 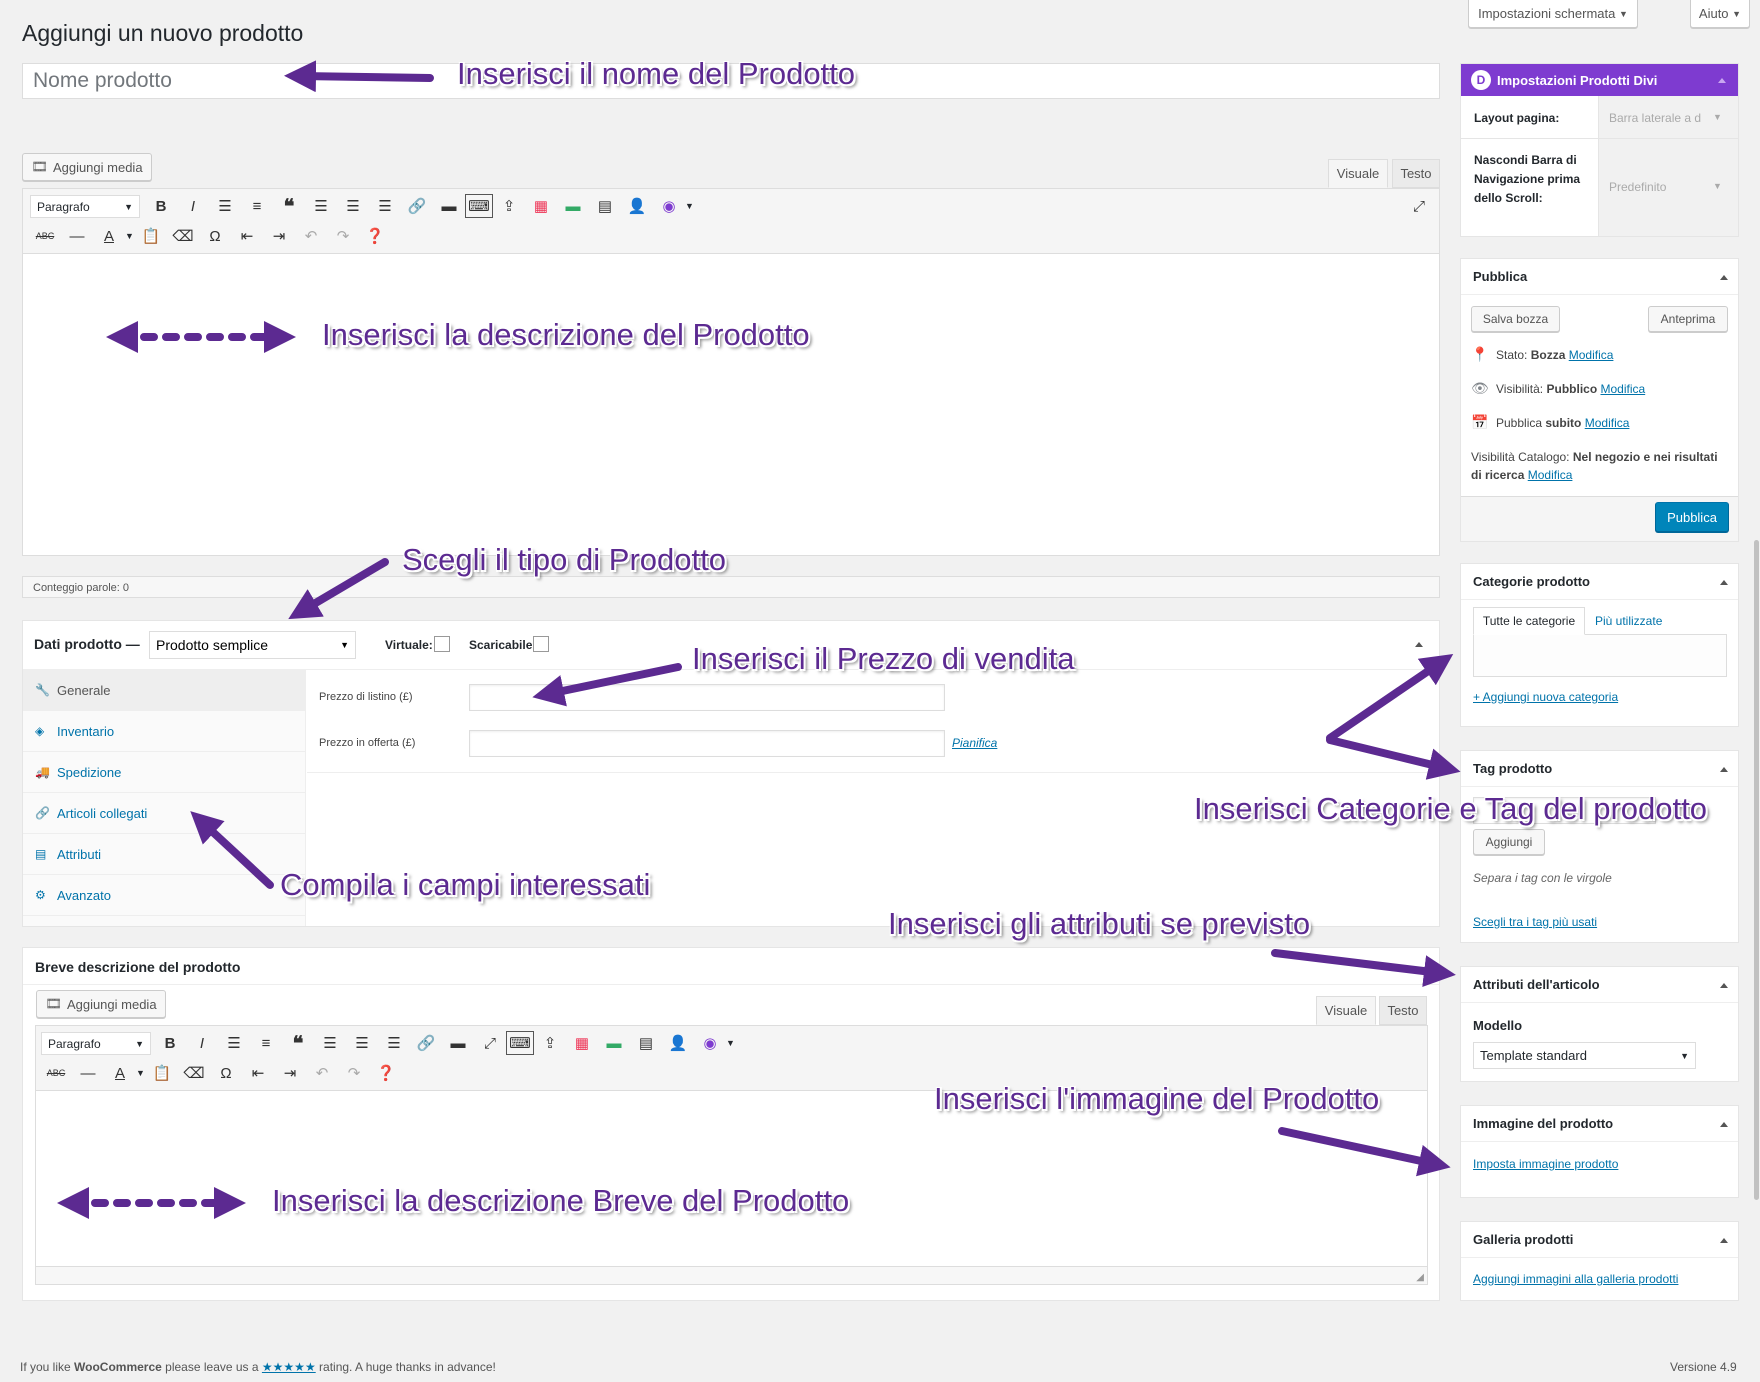 I want to click on add-gallery-images-link: Aggiungi immagini alla galleria prodotti, so click(x=1575, y=1279).